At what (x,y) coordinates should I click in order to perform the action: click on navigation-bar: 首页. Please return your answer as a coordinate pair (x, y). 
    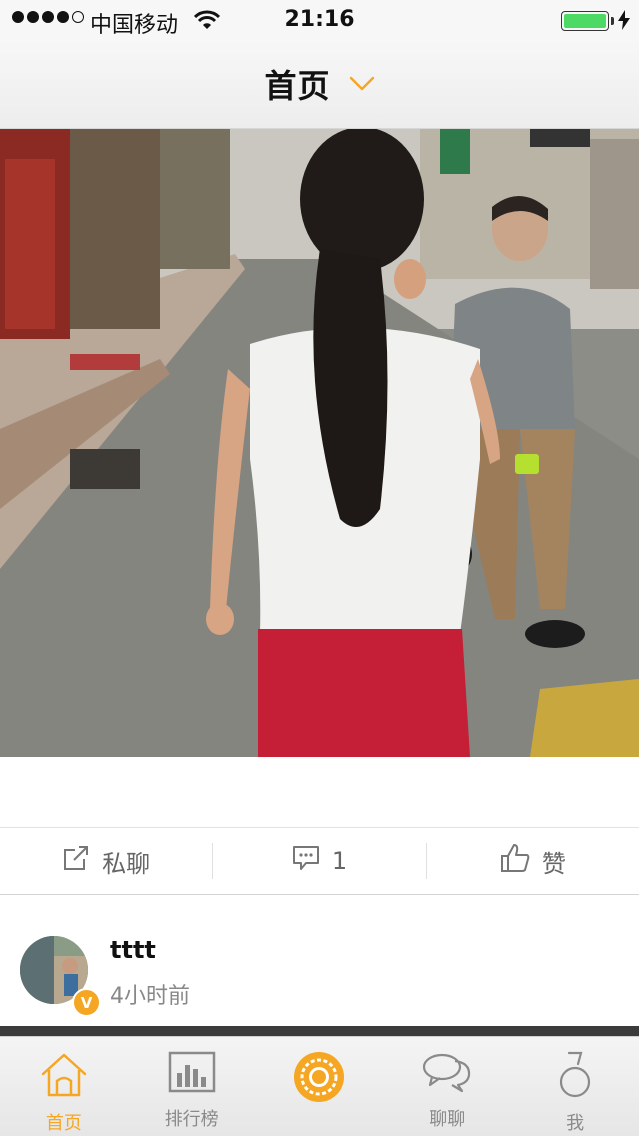
    Looking at the image, I should click on (319, 84).